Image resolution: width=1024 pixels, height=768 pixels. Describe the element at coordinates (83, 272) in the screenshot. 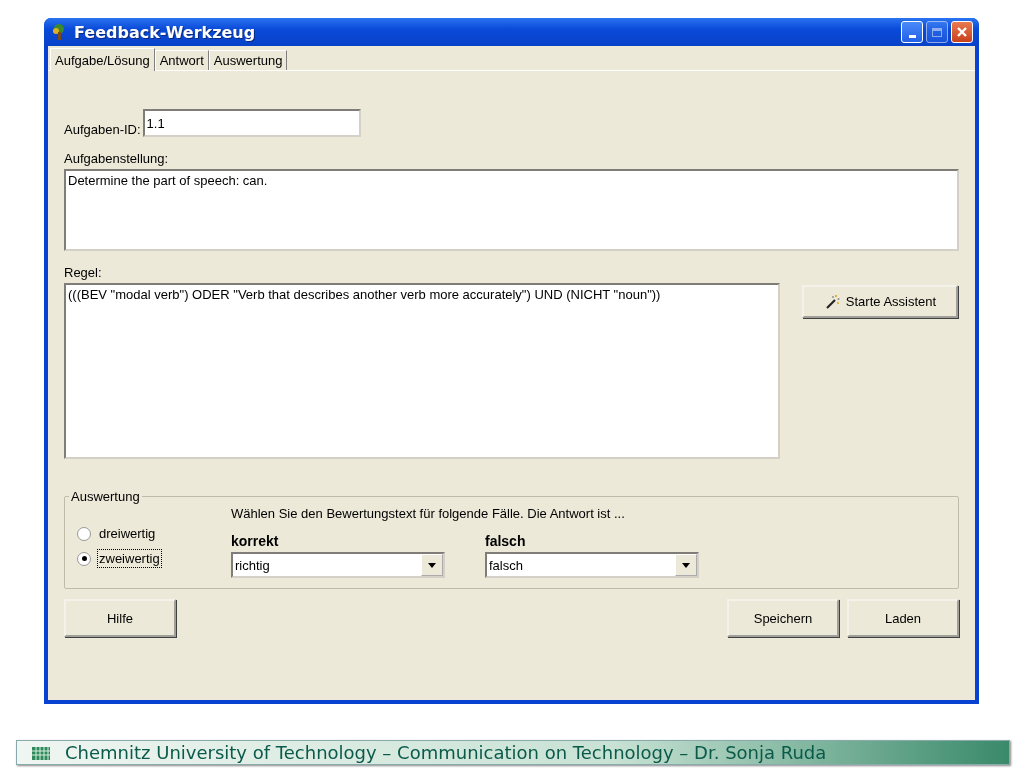

I see `field-label: Regel:` at that location.